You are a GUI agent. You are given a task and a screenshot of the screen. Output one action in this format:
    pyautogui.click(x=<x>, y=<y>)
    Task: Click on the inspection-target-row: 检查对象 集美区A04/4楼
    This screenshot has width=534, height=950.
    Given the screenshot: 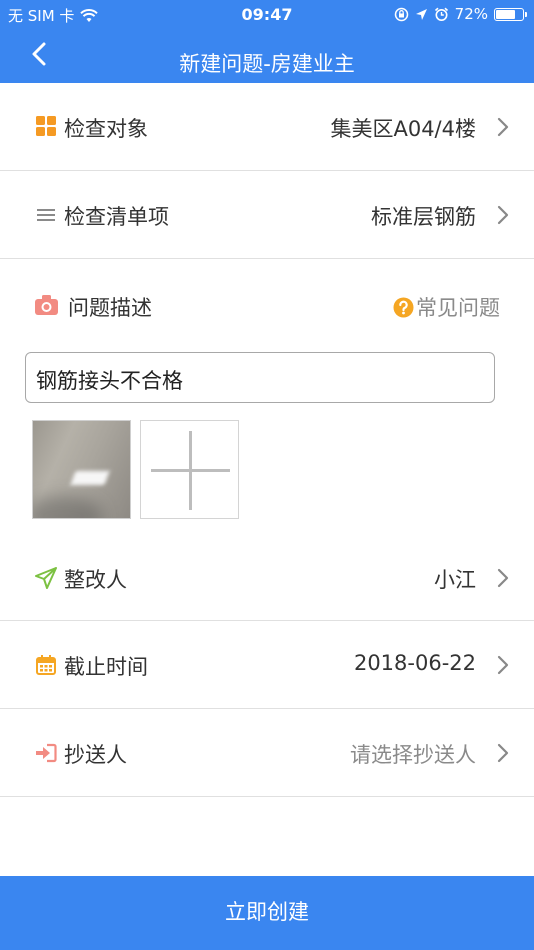 What is the action you would take?
    pyautogui.click(x=267, y=127)
    